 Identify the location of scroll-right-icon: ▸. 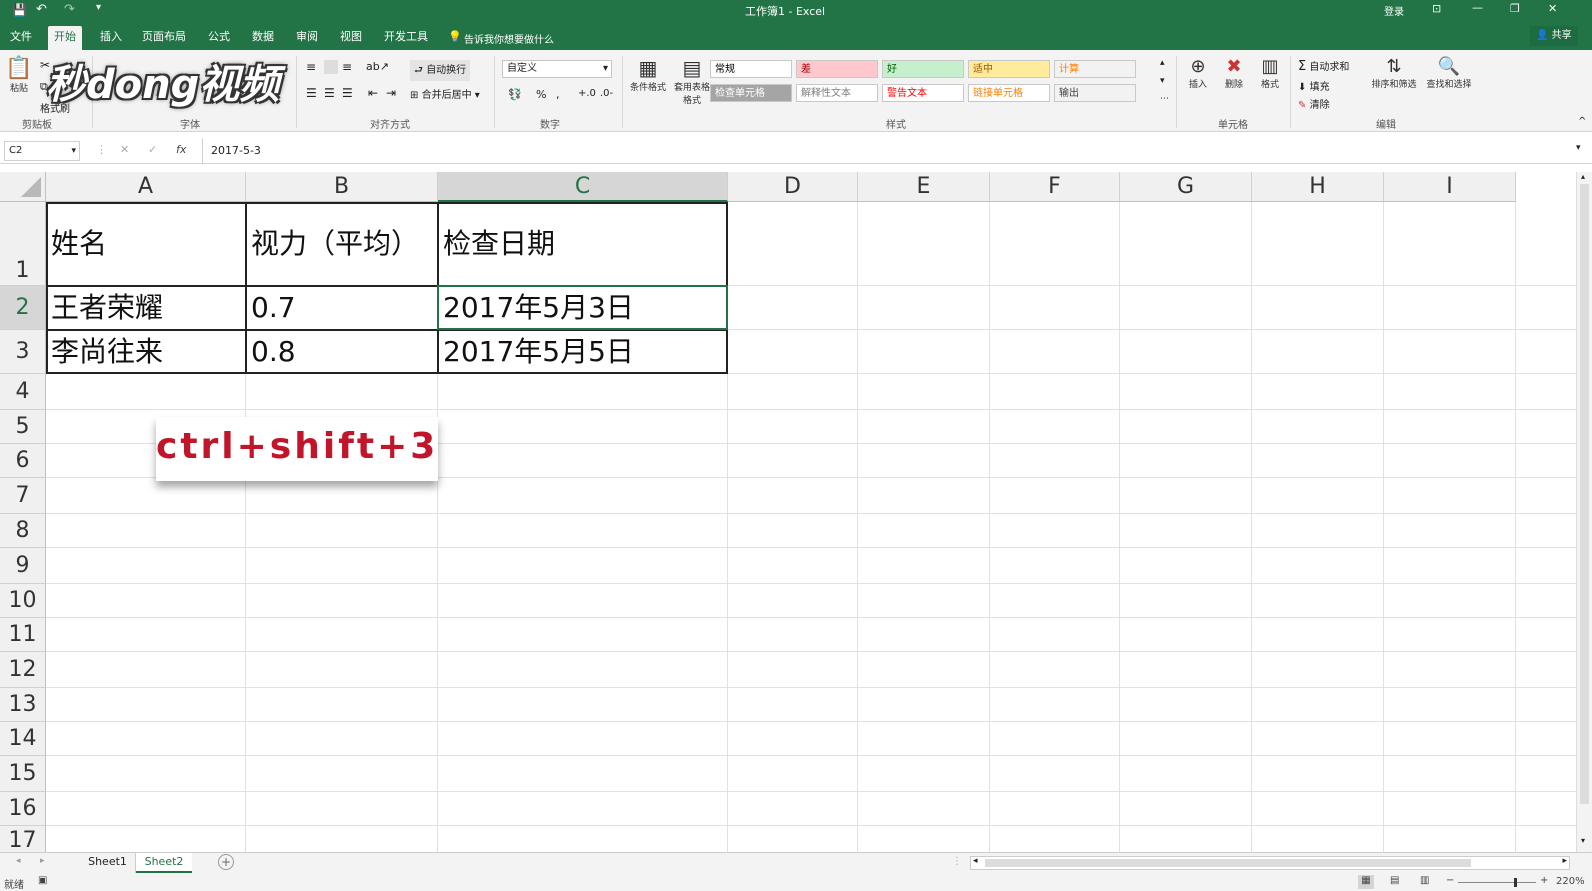
(1564, 861).